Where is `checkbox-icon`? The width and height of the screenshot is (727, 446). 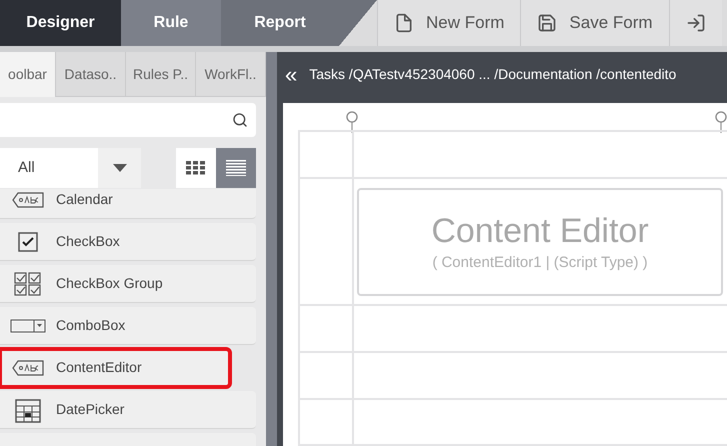 checkbox-icon is located at coordinates (28, 242).